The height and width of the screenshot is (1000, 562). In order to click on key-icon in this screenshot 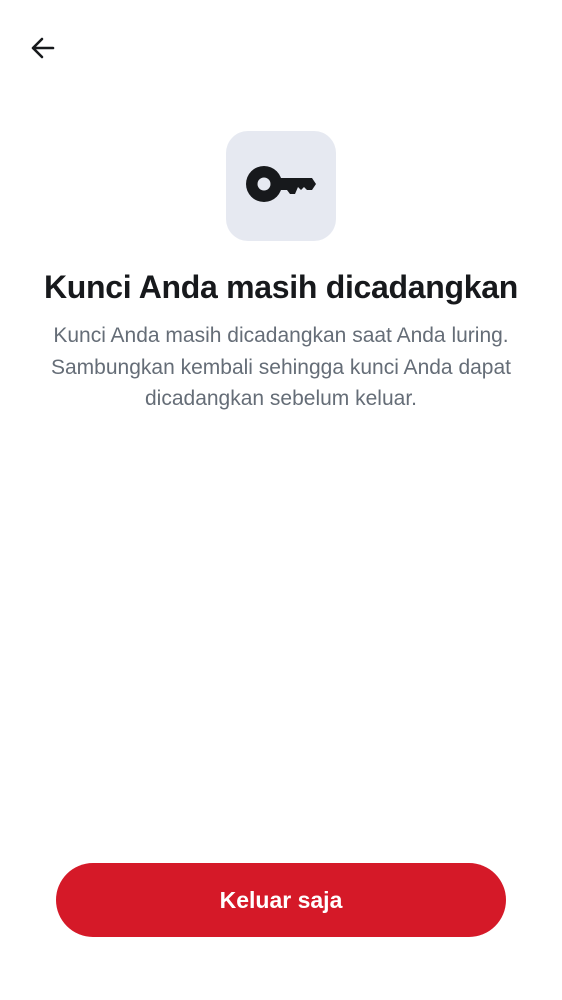, I will do `click(281, 186)`.